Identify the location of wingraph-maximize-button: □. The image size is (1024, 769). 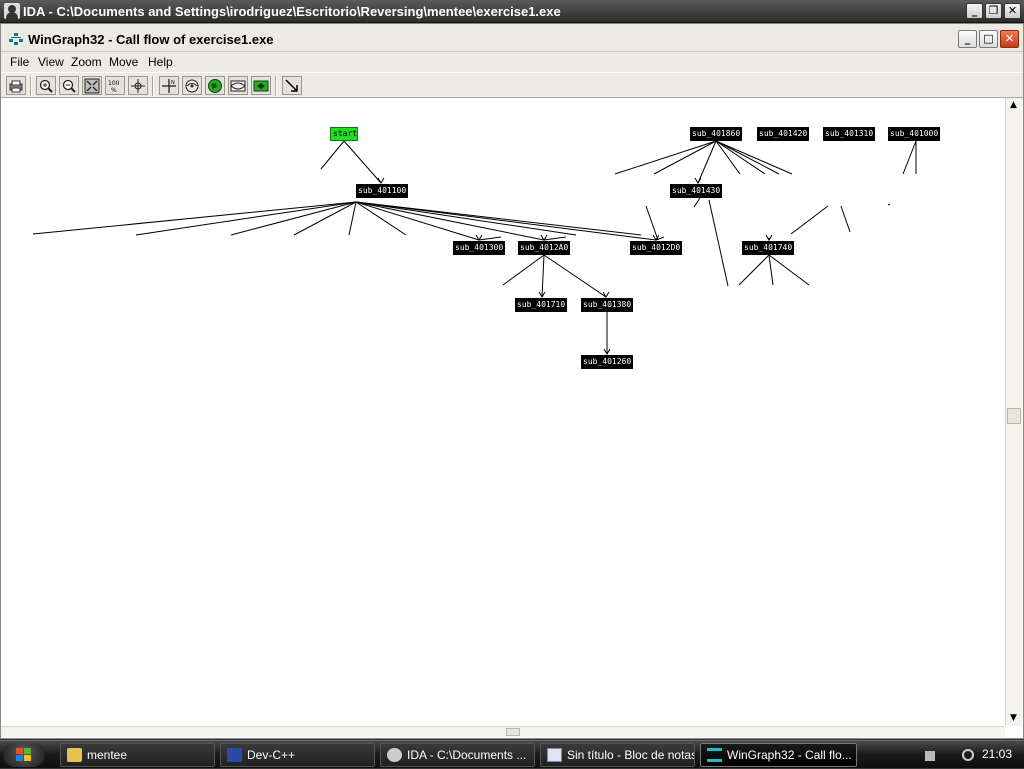
(988, 39).